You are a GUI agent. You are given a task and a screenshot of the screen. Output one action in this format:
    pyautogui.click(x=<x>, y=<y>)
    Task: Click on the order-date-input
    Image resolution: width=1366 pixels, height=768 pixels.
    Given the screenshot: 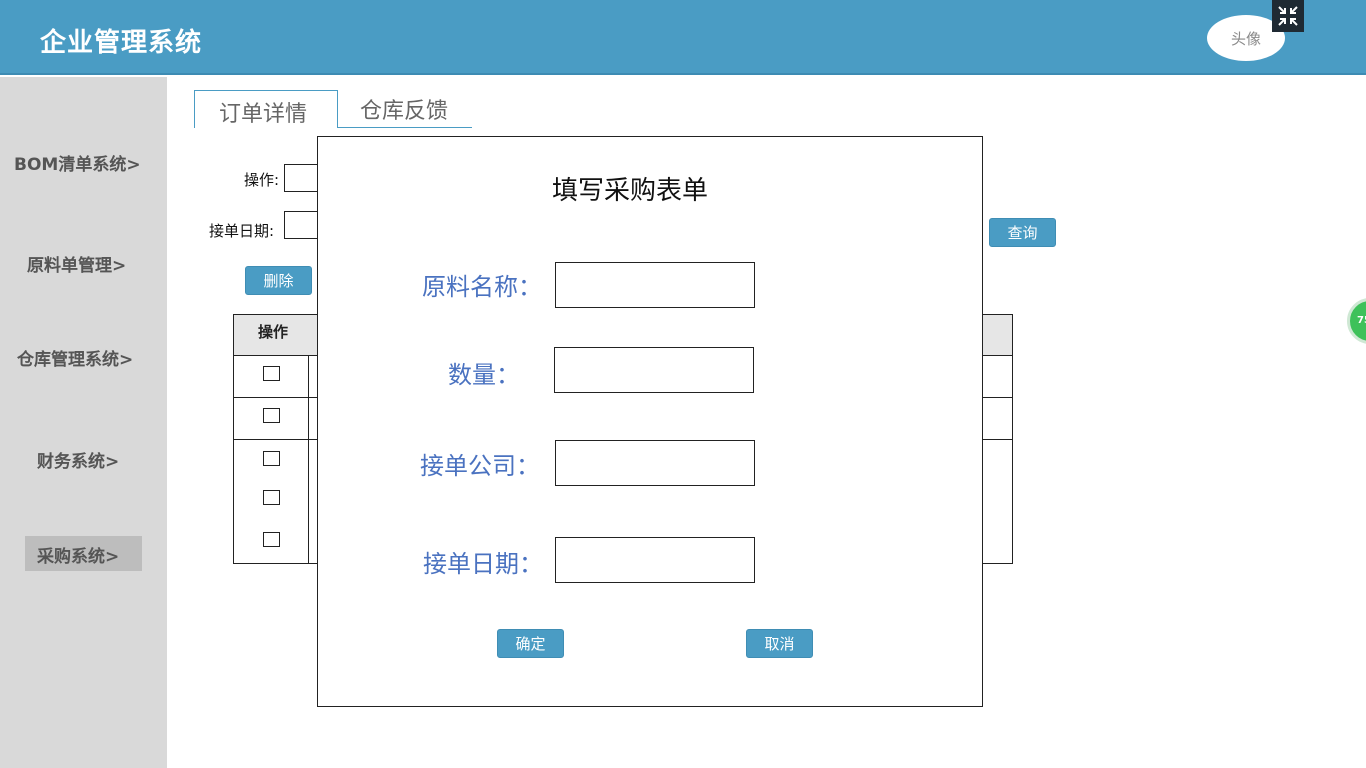 What is the action you would take?
    pyautogui.click(x=655, y=560)
    